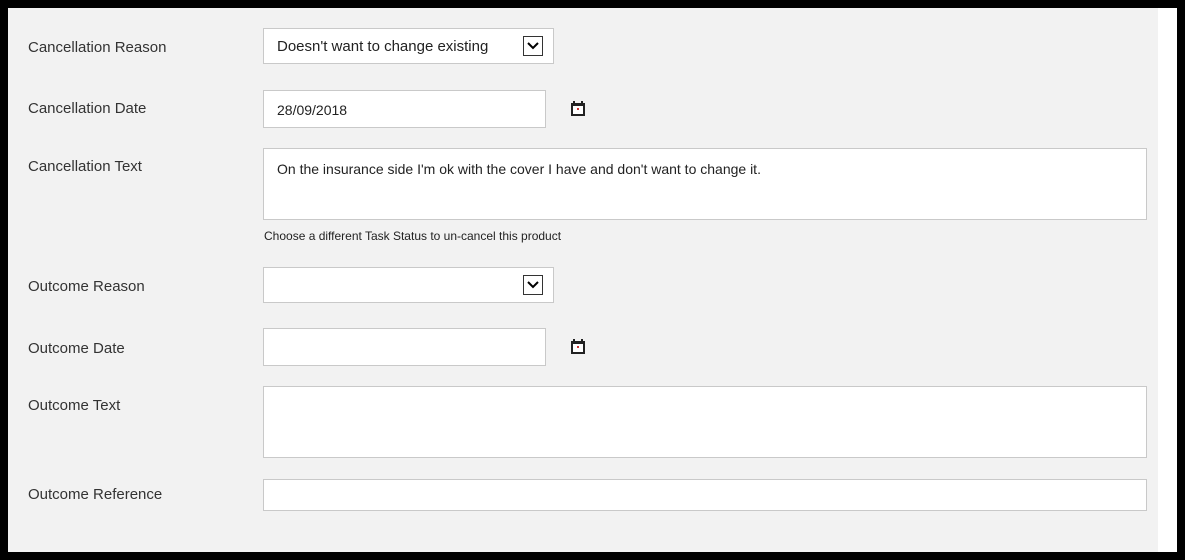 The image size is (1185, 560). Describe the element at coordinates (408, 285) in the screenshot. I see `outcome-reason-select` at that location.